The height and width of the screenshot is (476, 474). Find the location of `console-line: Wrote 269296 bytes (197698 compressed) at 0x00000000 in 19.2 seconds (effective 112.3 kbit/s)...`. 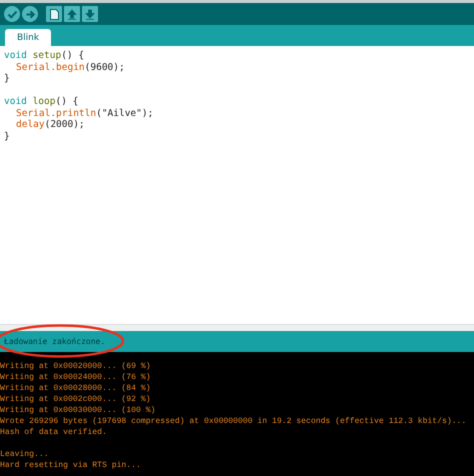

console-line: Wrote 269296 bytes (197698 compressed) at 0x00000000 in 19.2 seconds (effective 112.3 kbit/s)... is located at coordinates (233, 421).